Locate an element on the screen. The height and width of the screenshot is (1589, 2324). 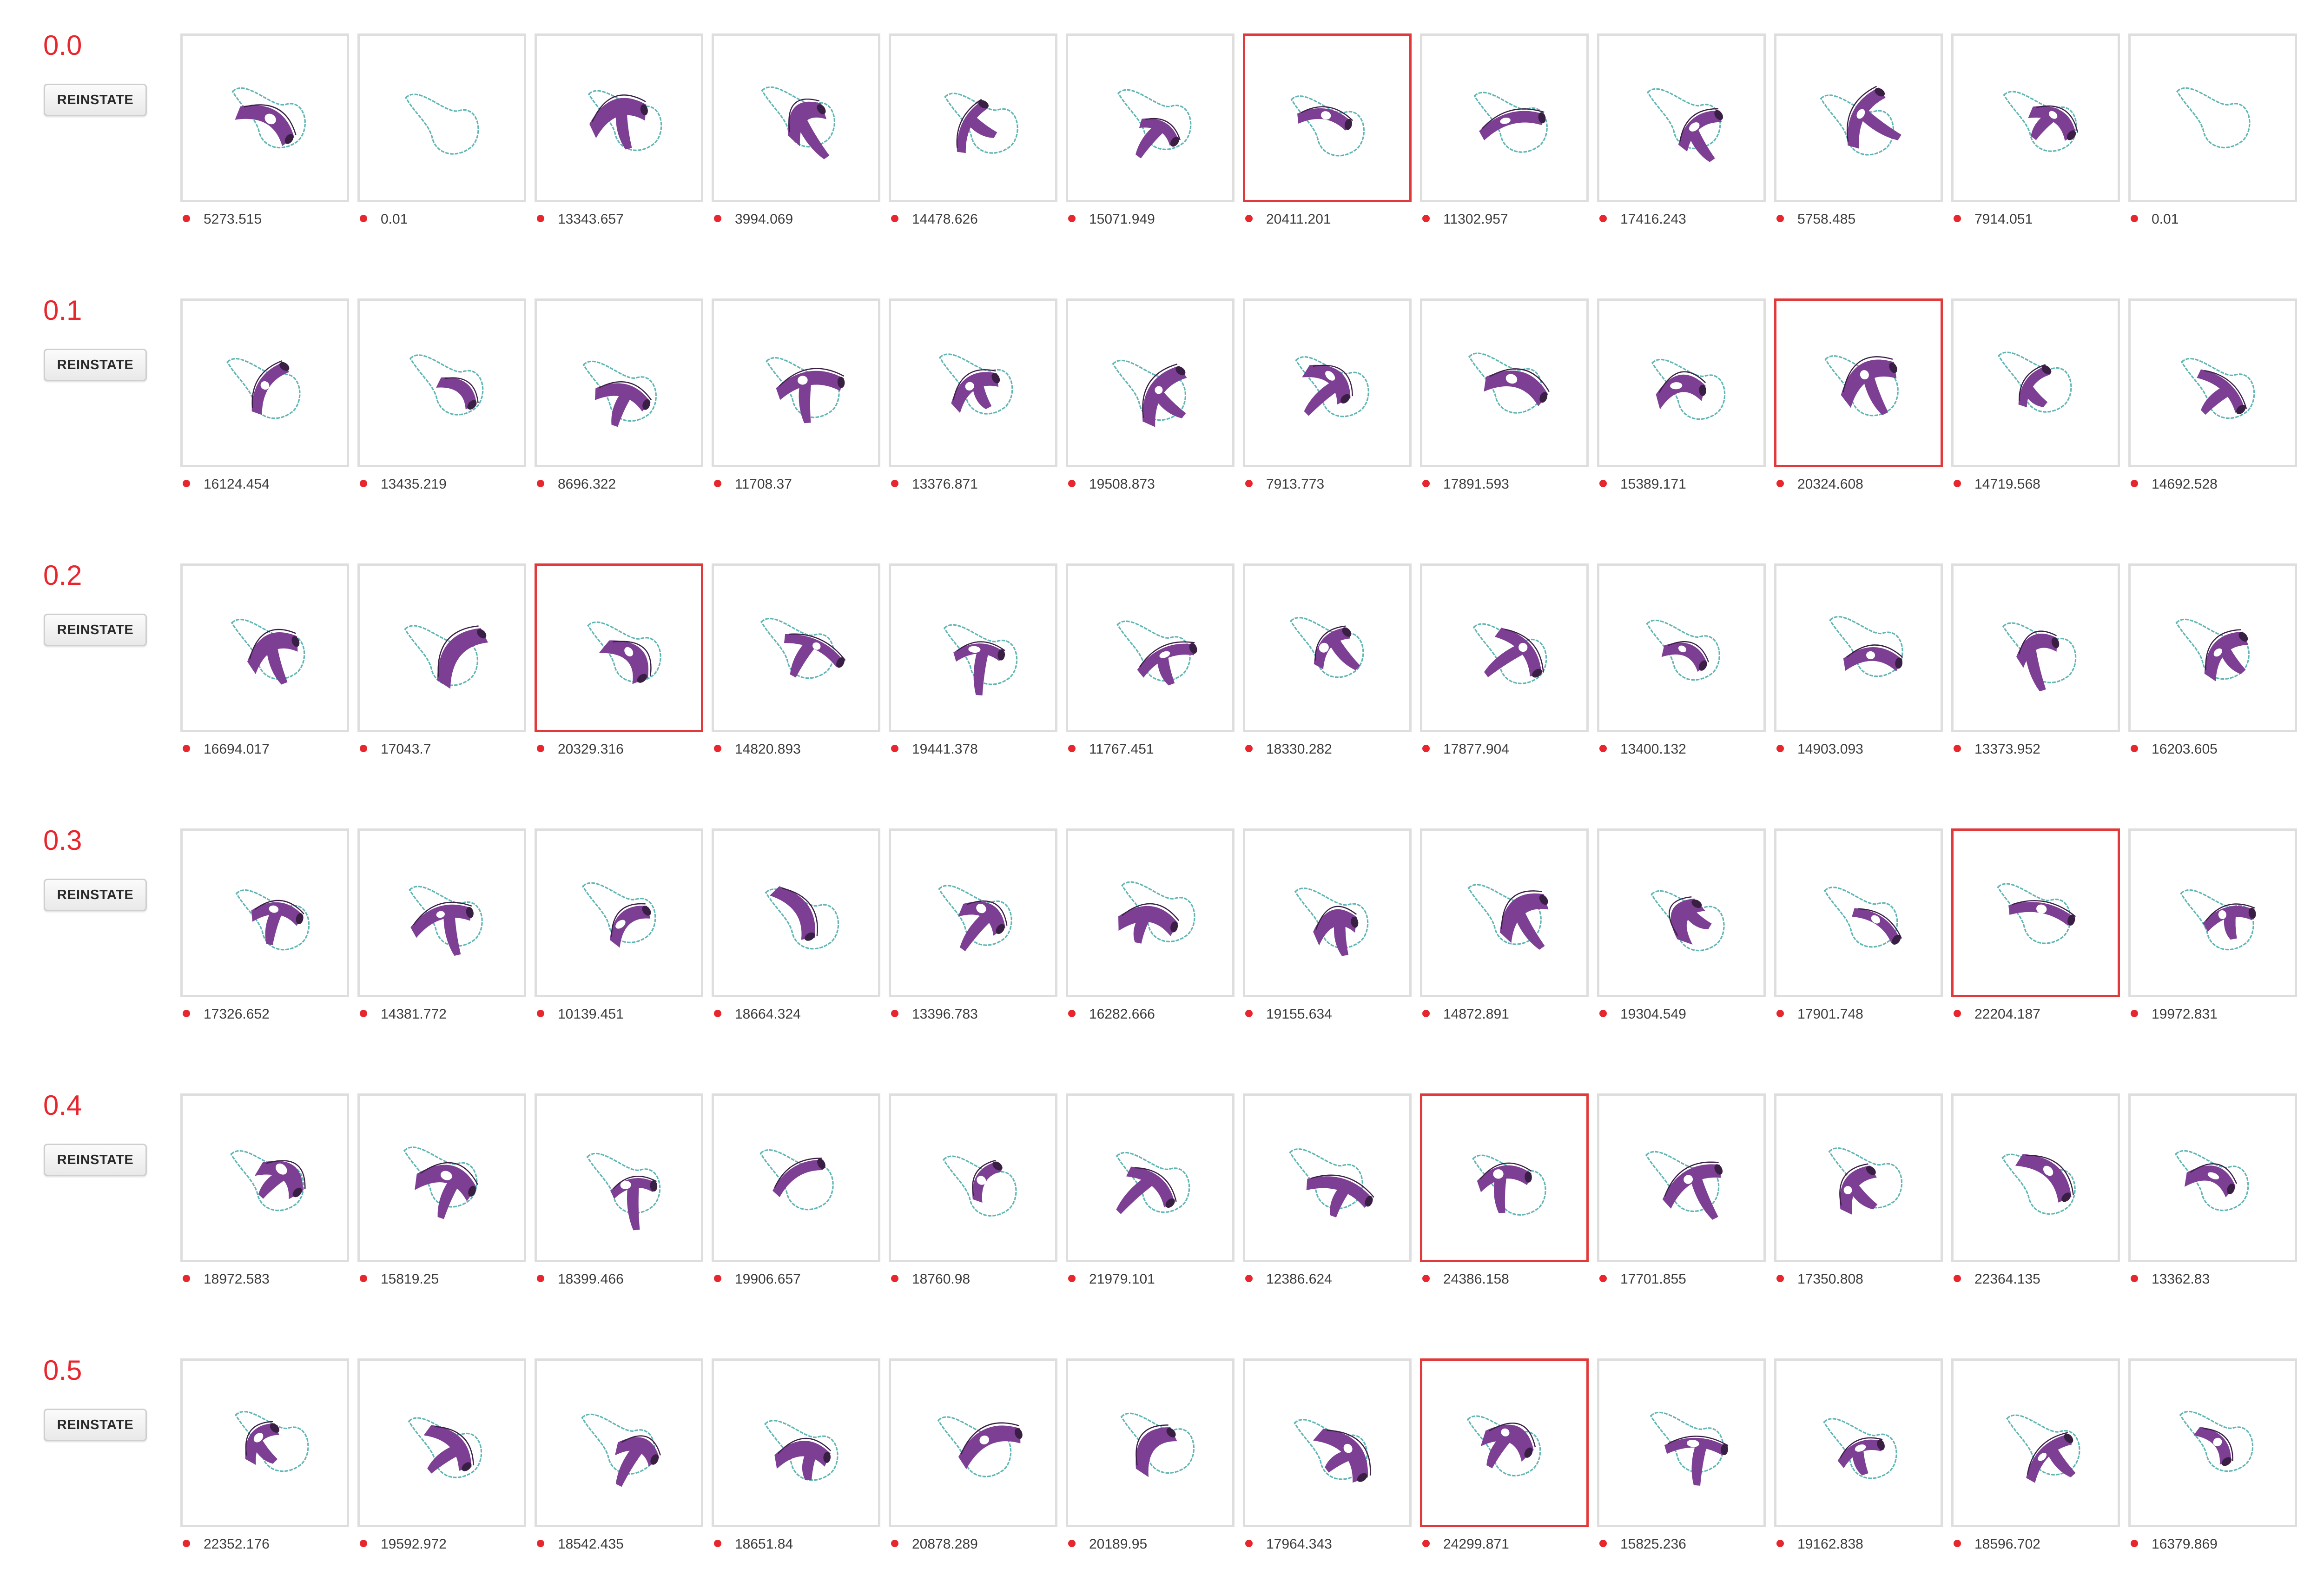
fitness-score: 20329.316 is located at coordinates (591, 749).